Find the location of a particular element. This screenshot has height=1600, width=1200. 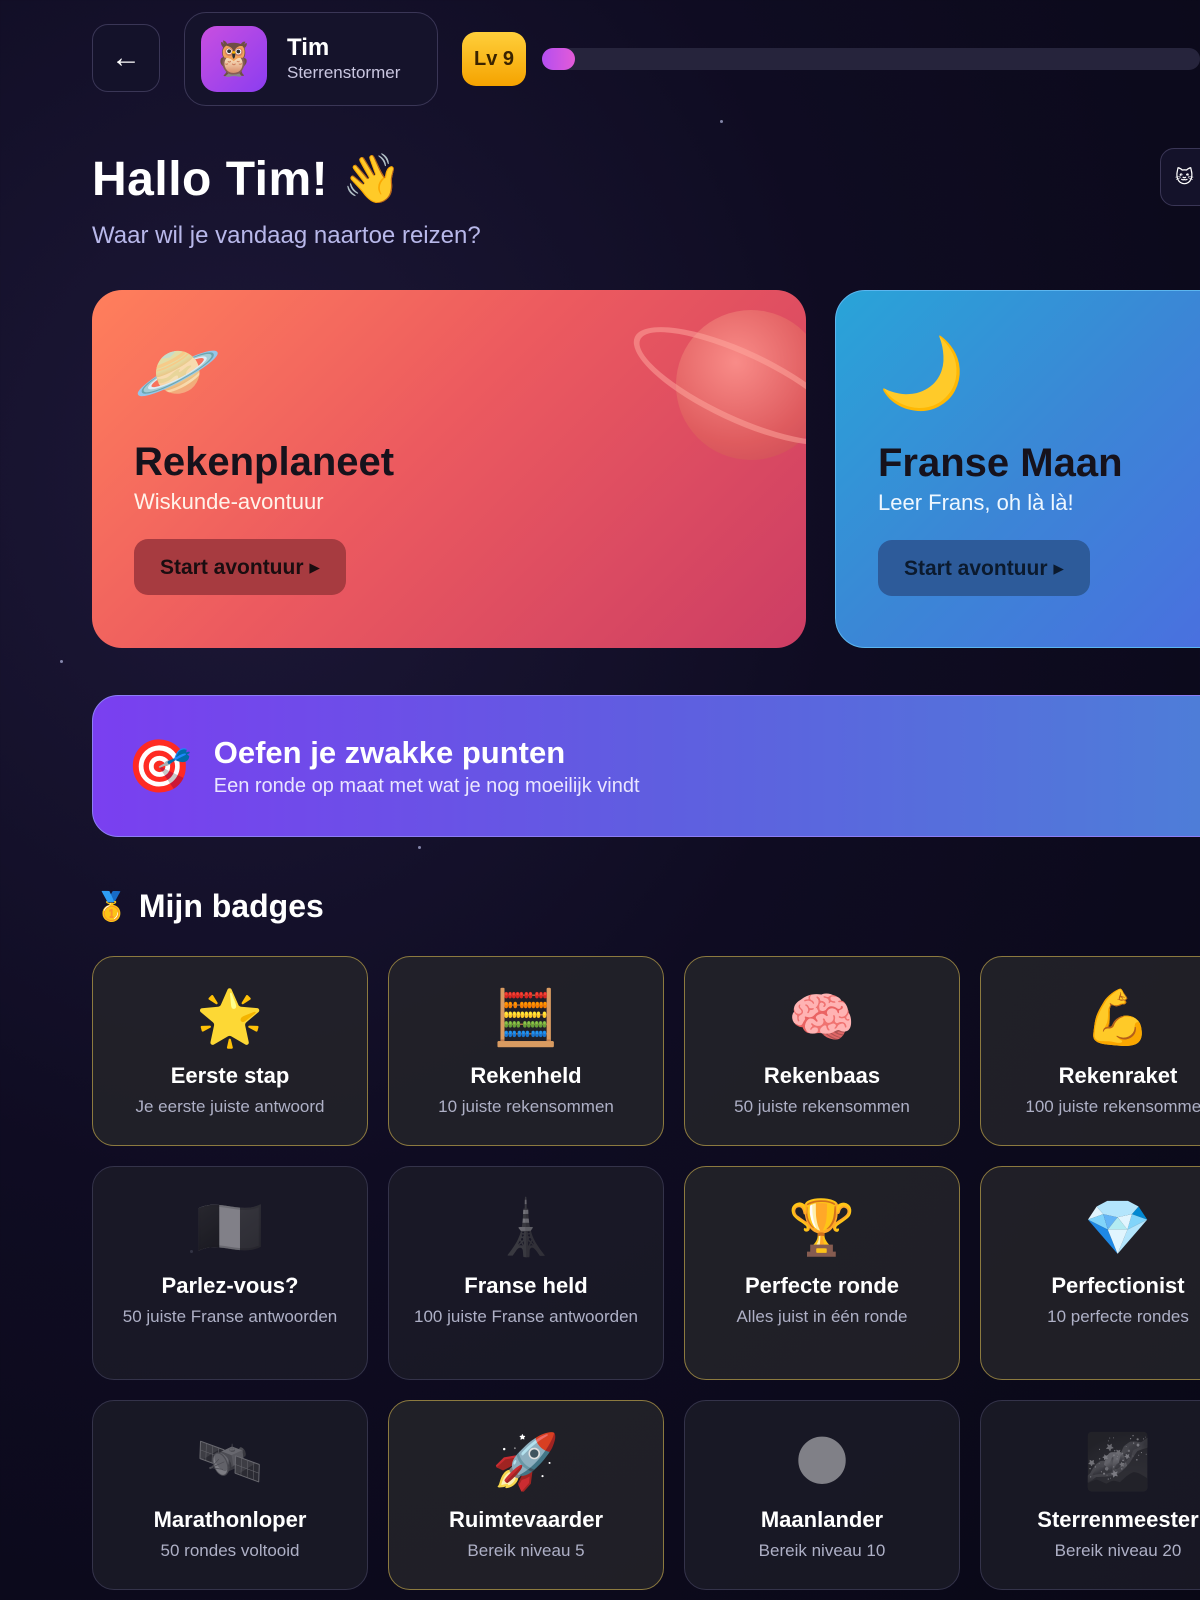

badge-card: 🌟 Eerste stap Je eerste juiste antwoord is located at coordinates (230, 1051).